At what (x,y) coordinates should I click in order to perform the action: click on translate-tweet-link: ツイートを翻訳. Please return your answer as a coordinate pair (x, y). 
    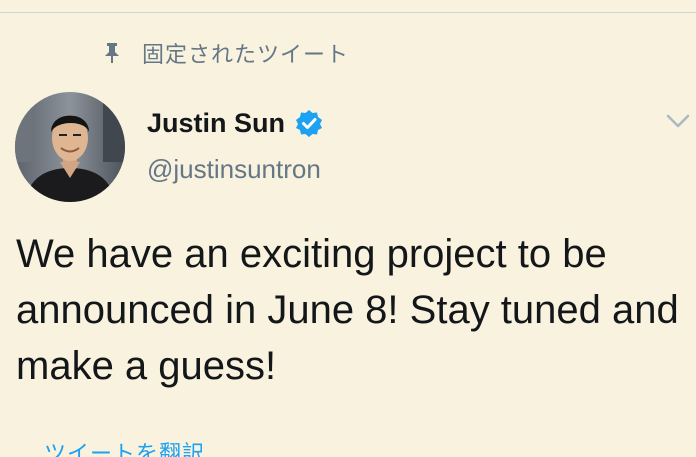
    Looking at the image, I should click on (124, 446).